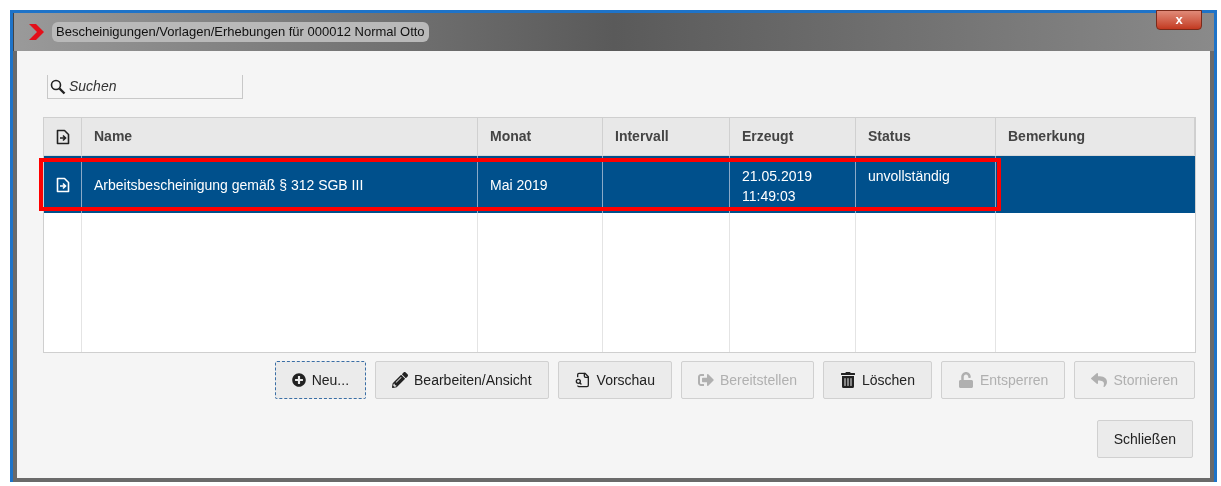 This screenshot has width=1221, height=486. What do you see at coordinates (519, 185) in the screenshot?
I see `table-cell-text: Mai 2019` at bounding box center [519, 185].